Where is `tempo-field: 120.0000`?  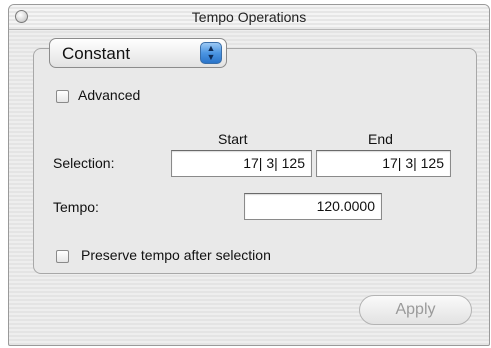 tempo-field: 120.0000 is located at coordinates (313, 206).